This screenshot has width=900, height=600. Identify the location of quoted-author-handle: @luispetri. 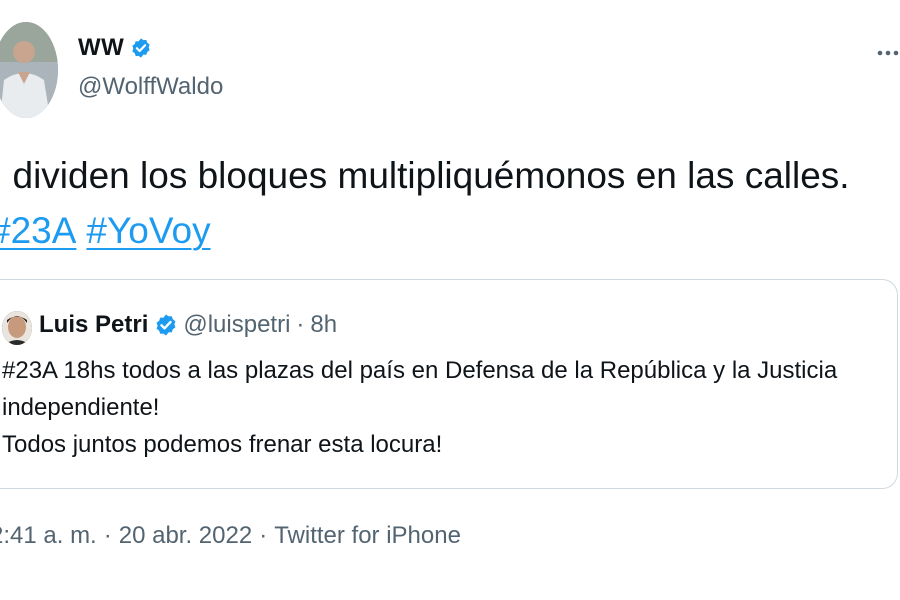
(236, 325).